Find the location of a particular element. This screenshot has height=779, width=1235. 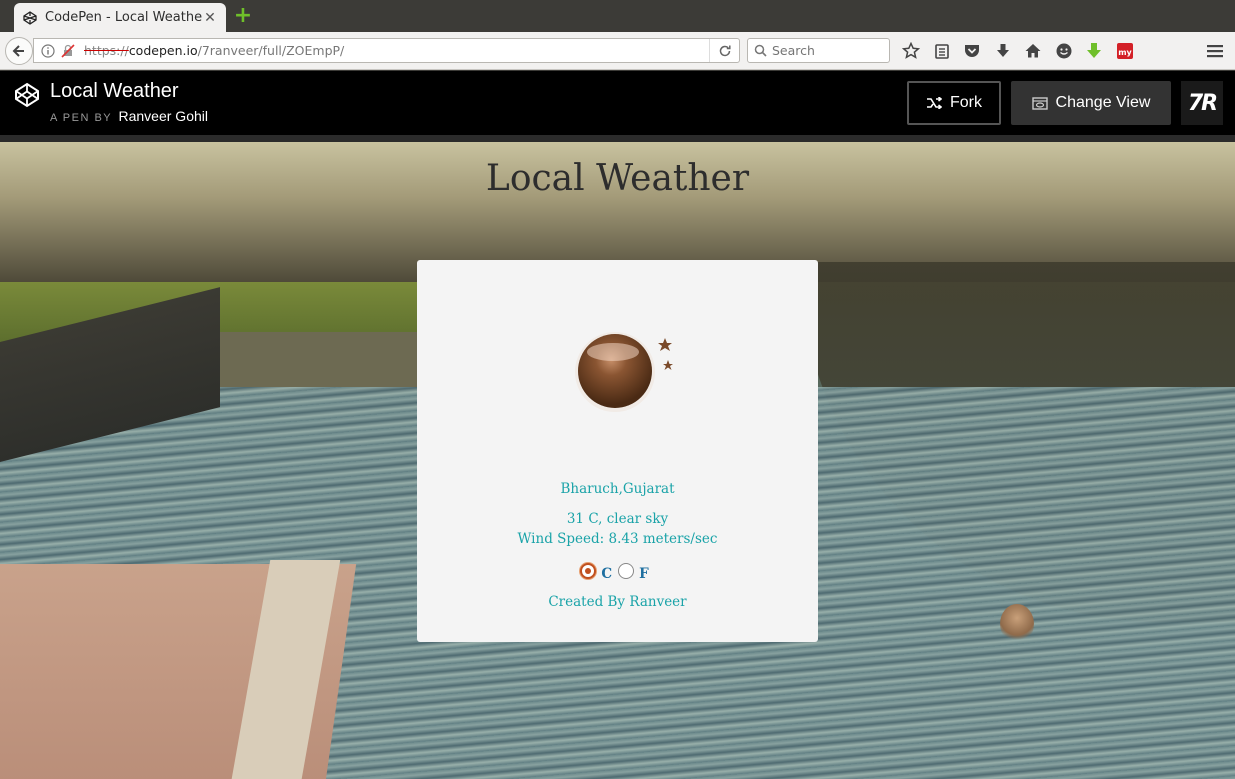

fork-label: Fork is located at coordinates (966, 102).